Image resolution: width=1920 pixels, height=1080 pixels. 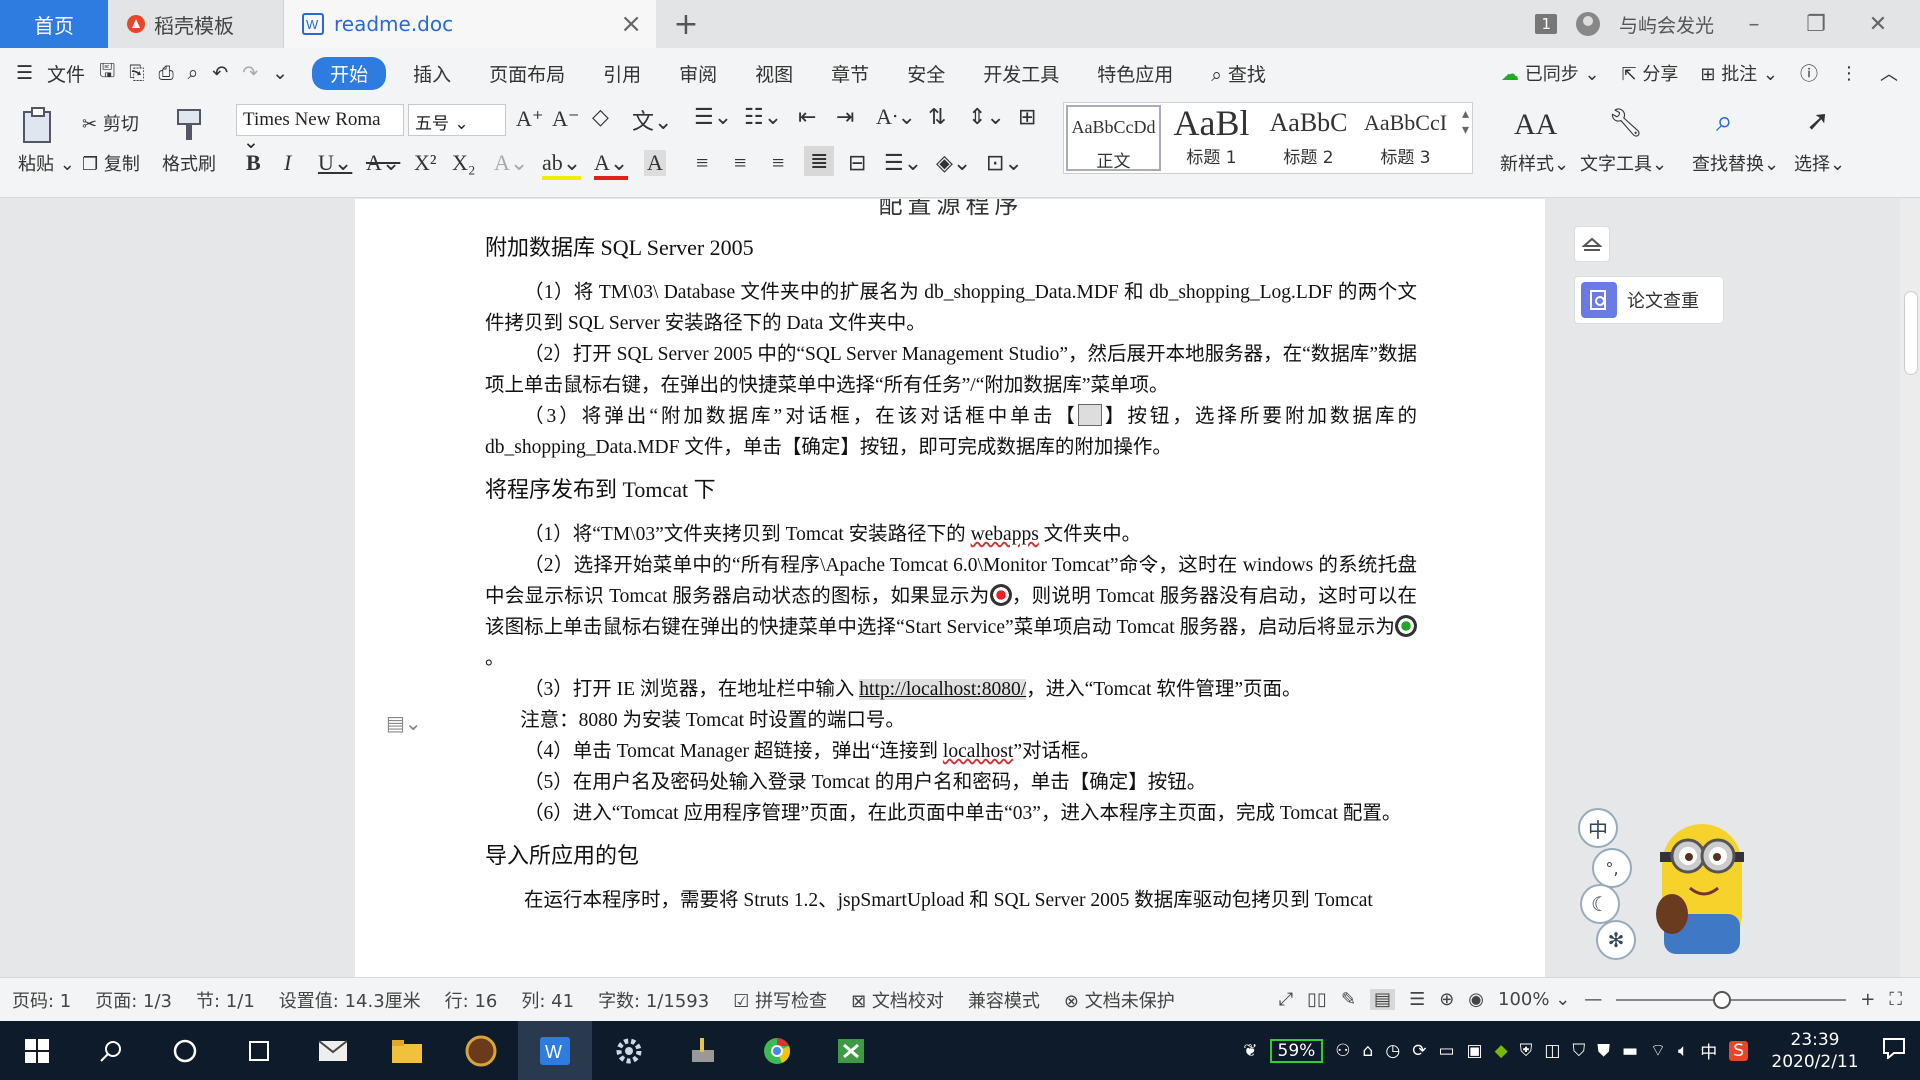 I want to click on status-page-num: 页码: 1, so click(x=41, y=1000).